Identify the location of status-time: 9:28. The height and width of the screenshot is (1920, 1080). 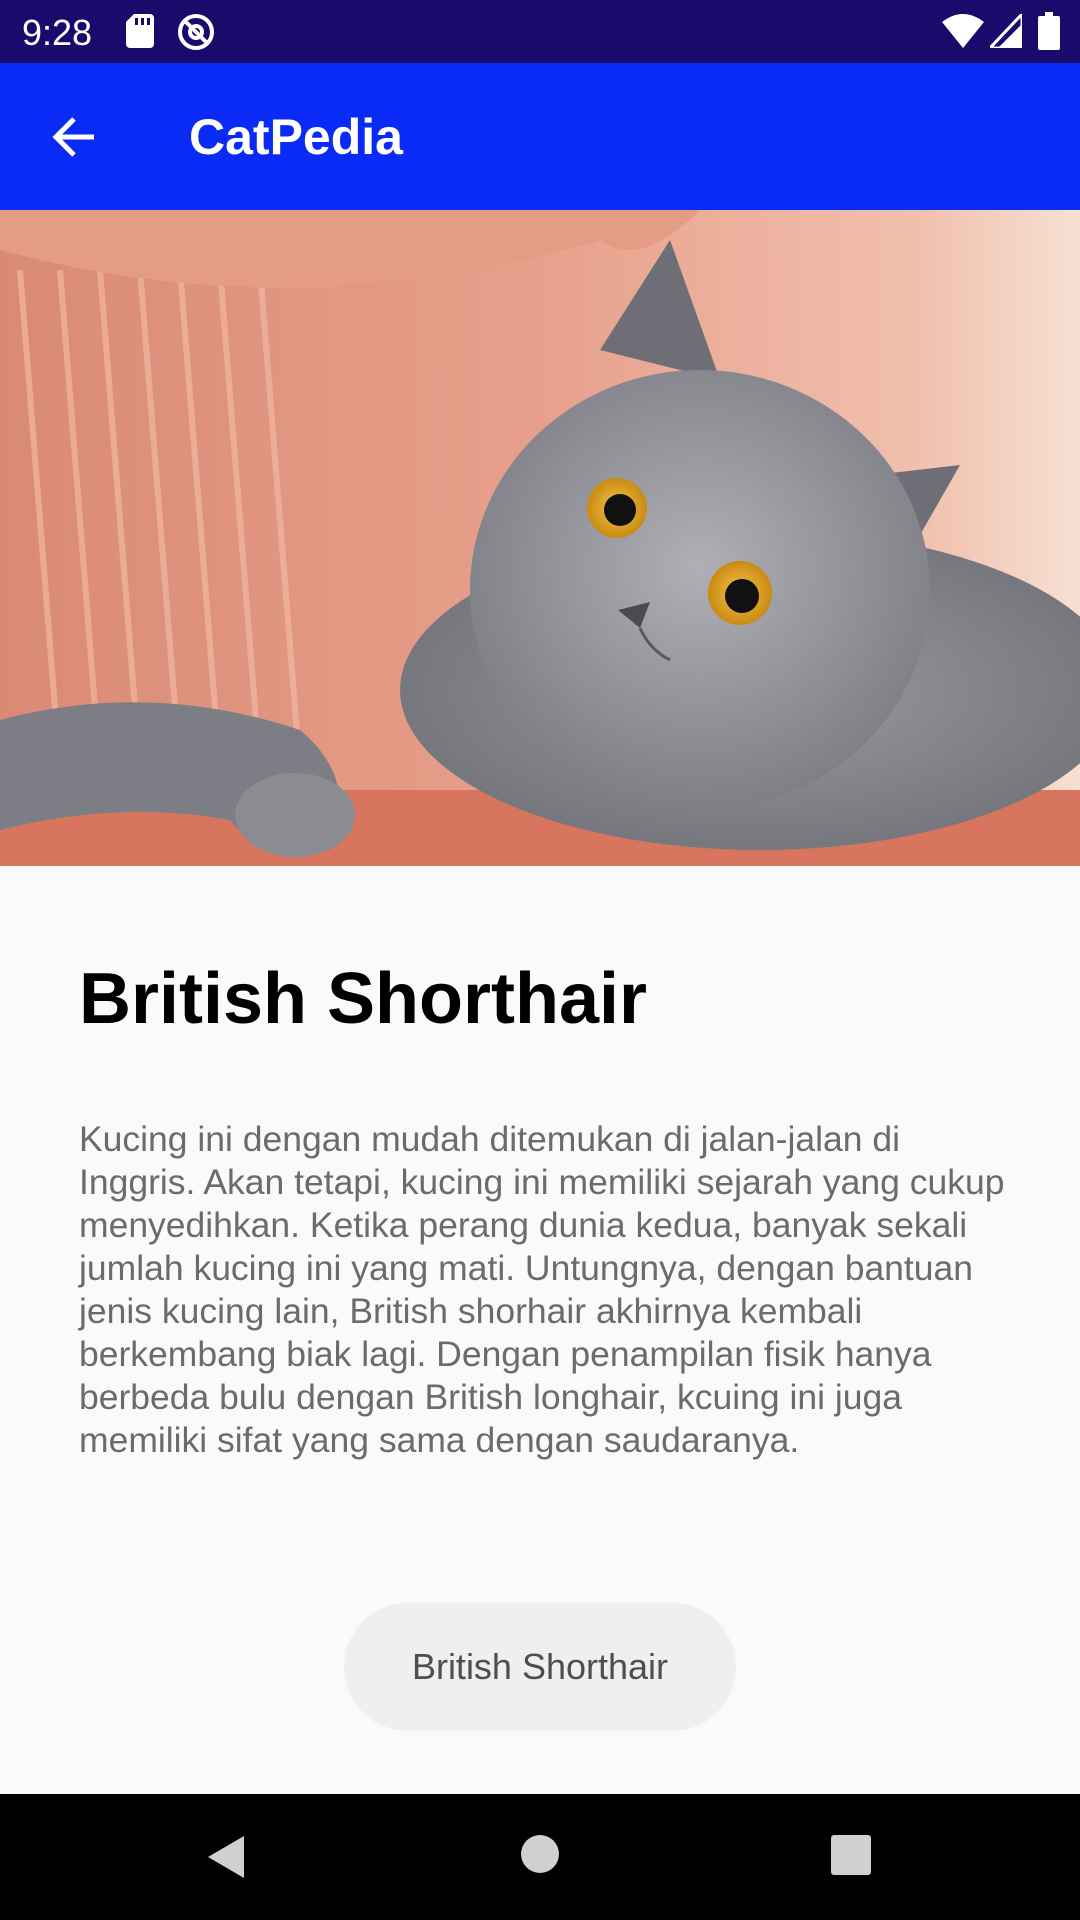
(57, 32).